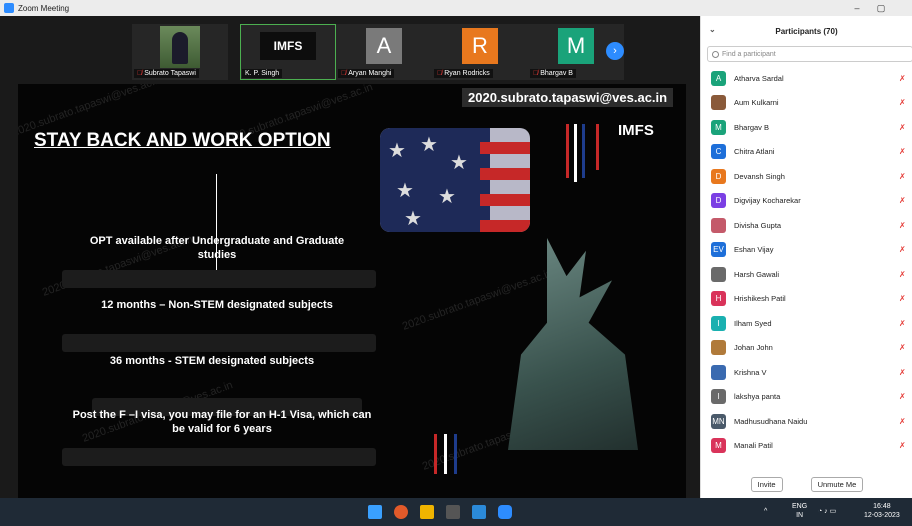  Describe the element at coordinates (718, 250) in the screenshot. I see `avatar: EV` at that location.